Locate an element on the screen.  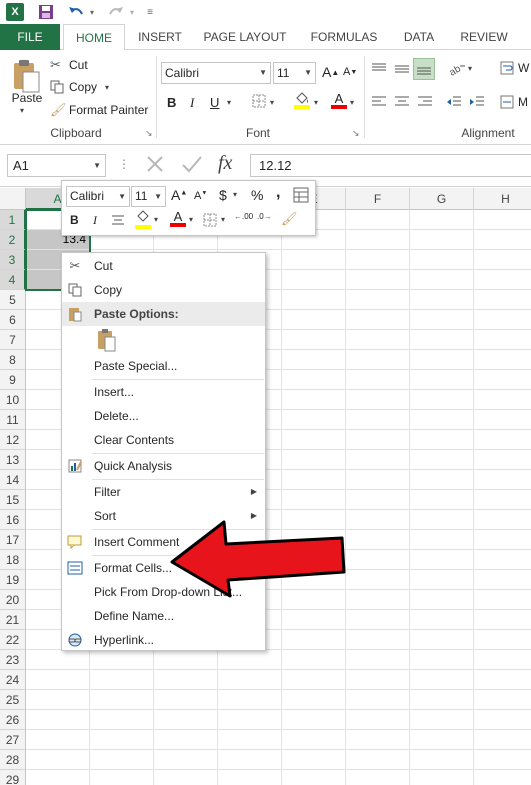
tab-page-layout: PAGE LAYOUT is located at coordinates (245, 37).